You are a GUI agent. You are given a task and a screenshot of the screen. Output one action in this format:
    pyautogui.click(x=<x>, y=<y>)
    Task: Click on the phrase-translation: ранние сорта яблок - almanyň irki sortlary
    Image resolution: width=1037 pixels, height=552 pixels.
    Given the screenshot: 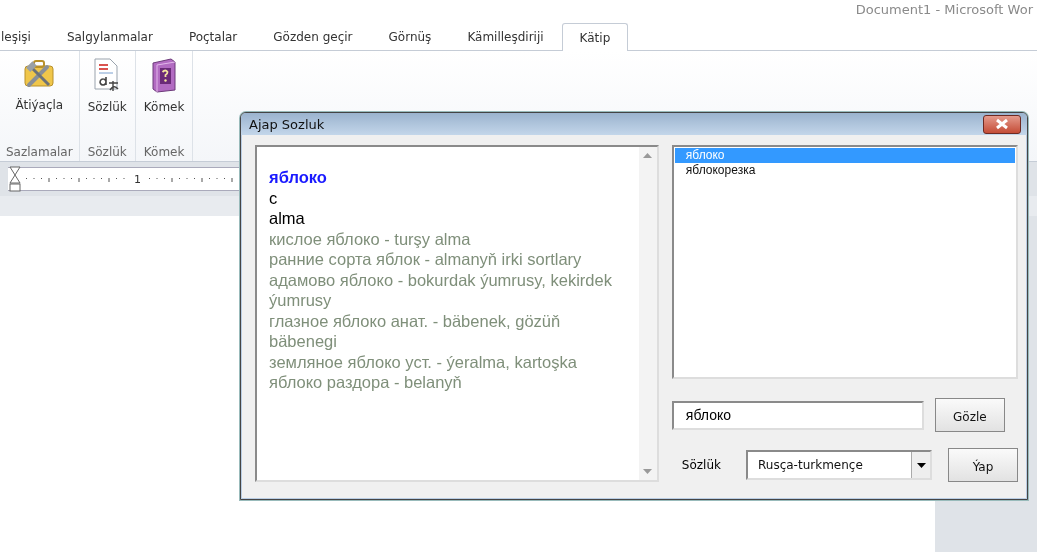 What is the action you would take?
    pyautogui.click(x=426, y=259)
    